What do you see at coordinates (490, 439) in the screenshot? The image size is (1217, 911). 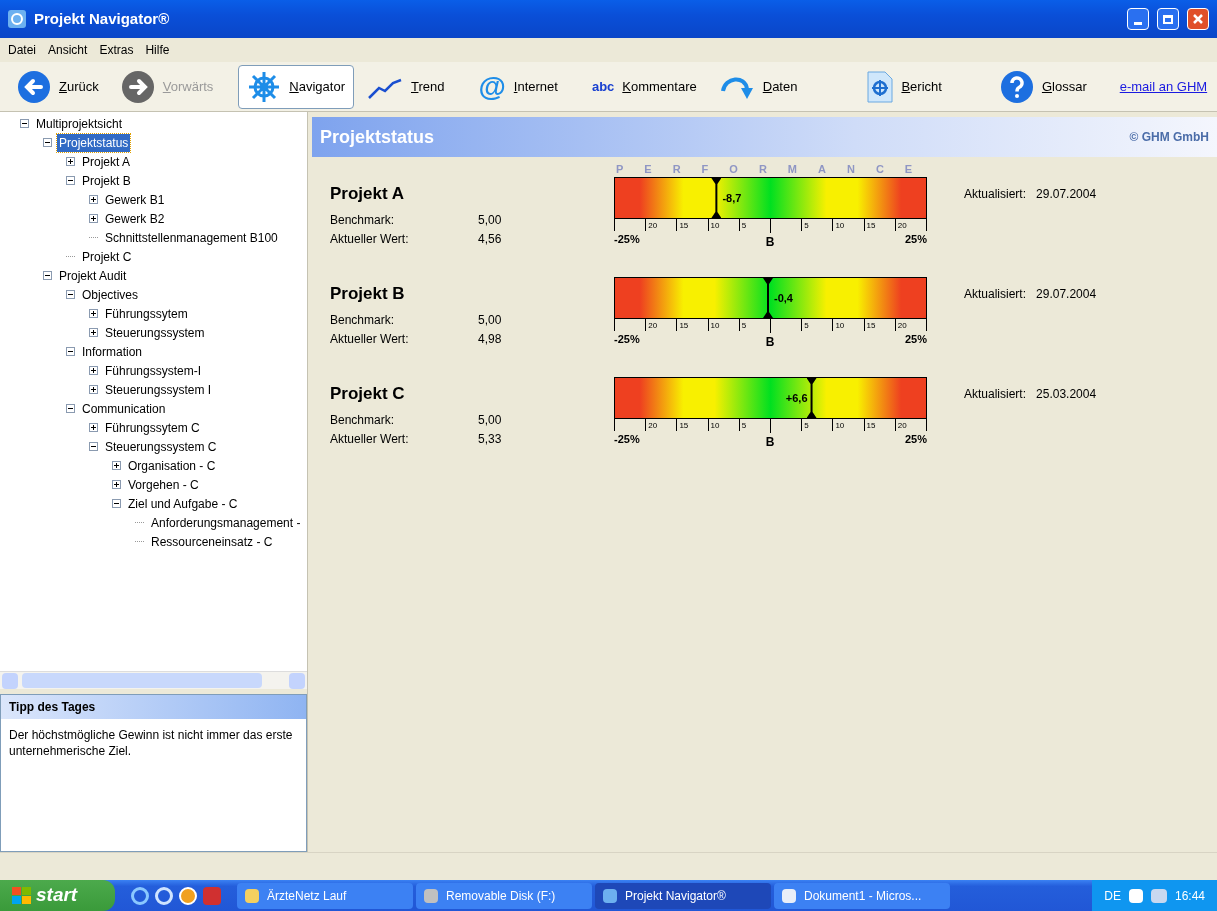 I see `current-value: 5,33` at bounding box center [490, 439].